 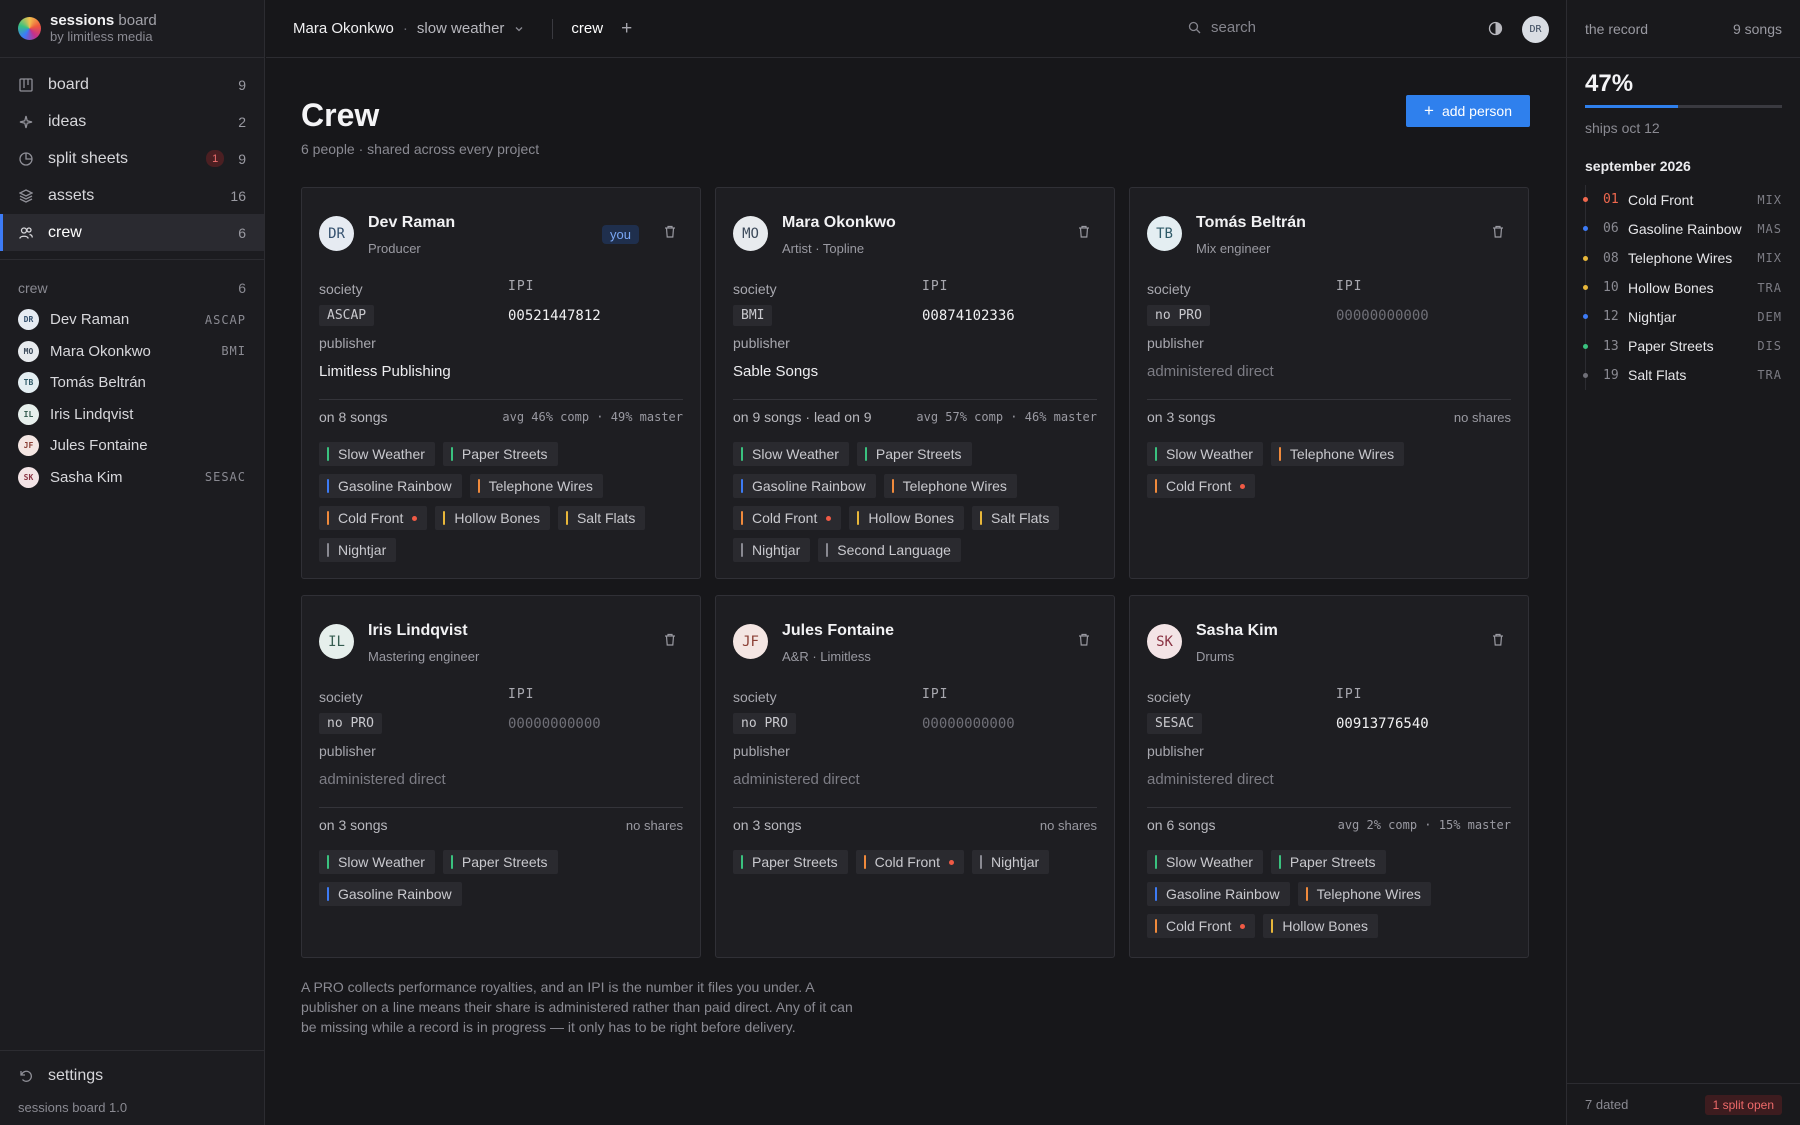 I want to click on nav-item-split-sheets: split sheets 1 9, so click(x=132, y=158).